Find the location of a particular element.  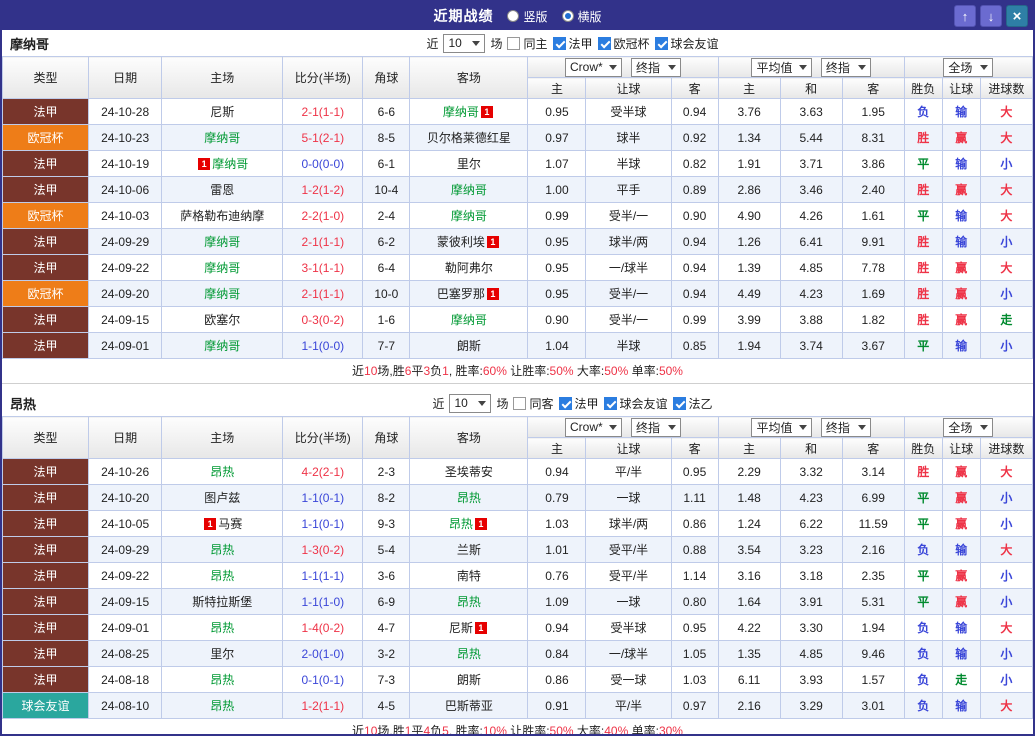

up-arrow-icon: ↑ is located at coordinates (965, 16).